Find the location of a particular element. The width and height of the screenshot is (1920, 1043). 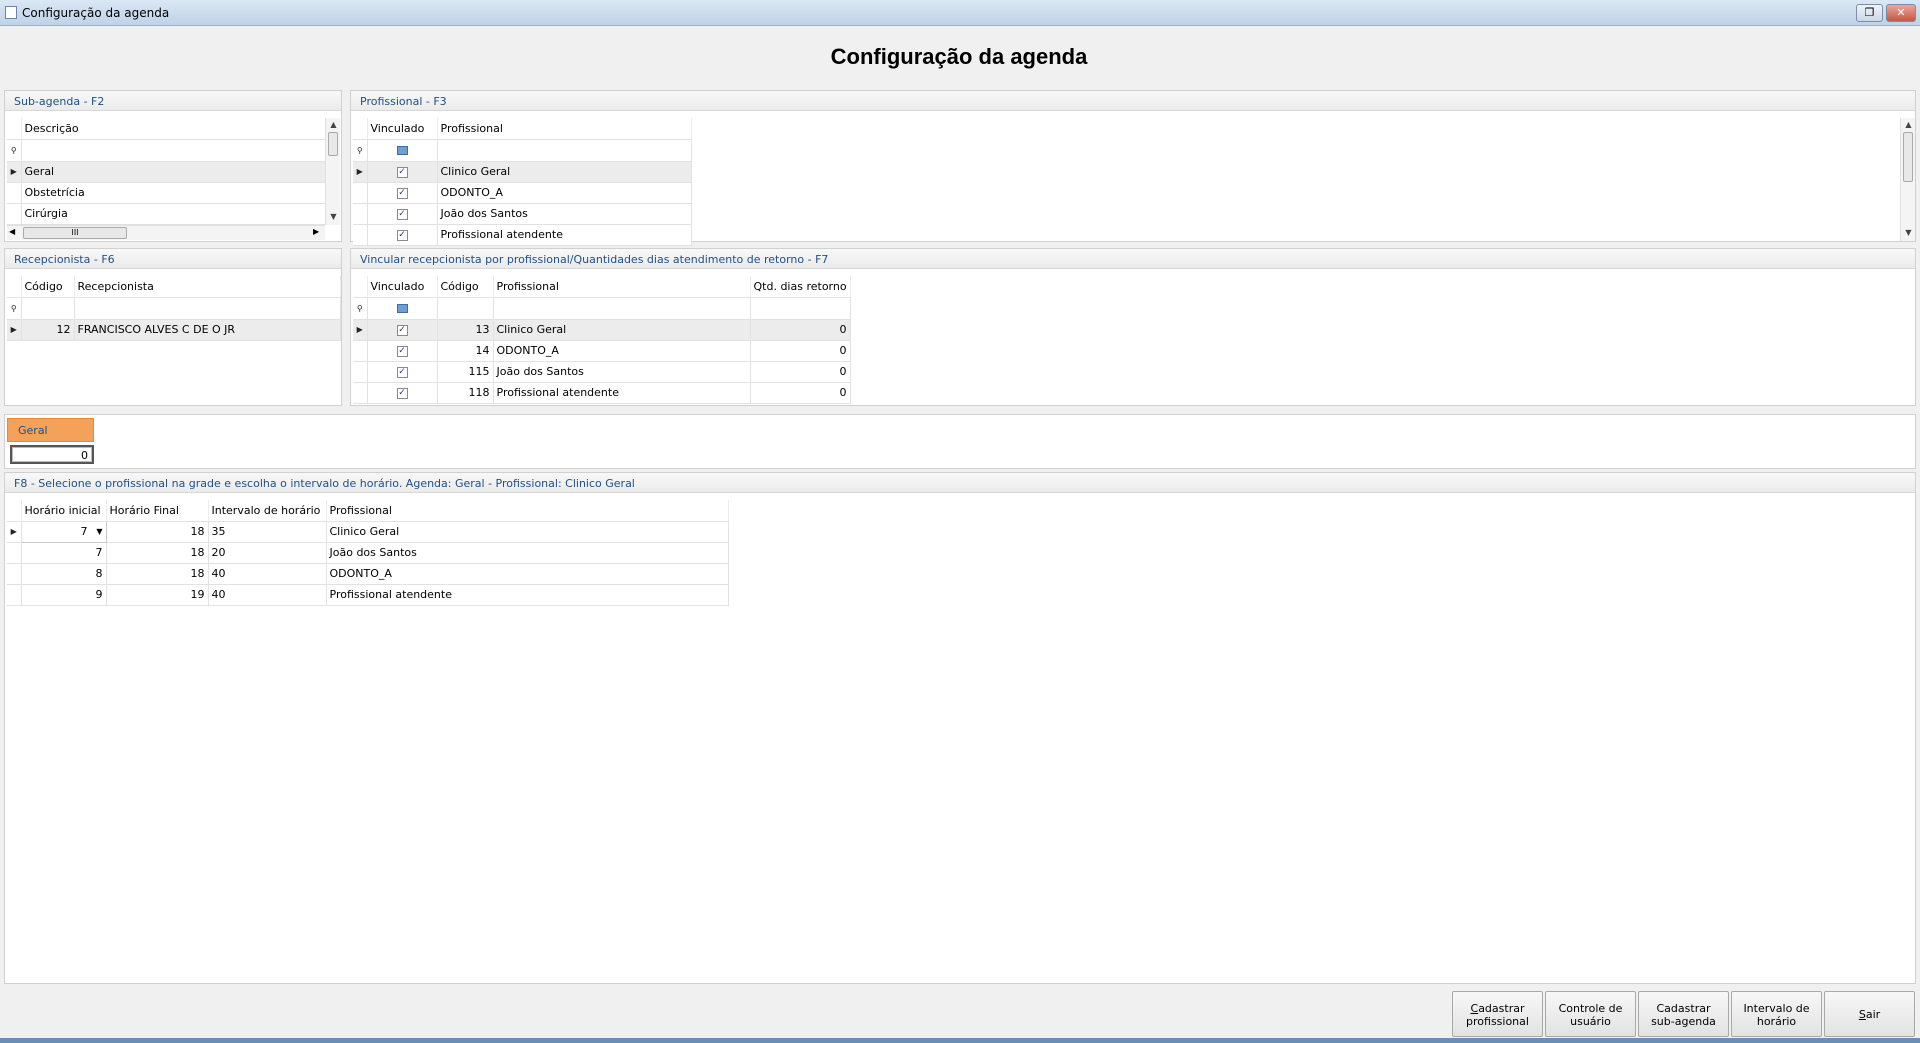

subagenda-hscroll: ◀ III ▶ is located at coordinates (166, 232).